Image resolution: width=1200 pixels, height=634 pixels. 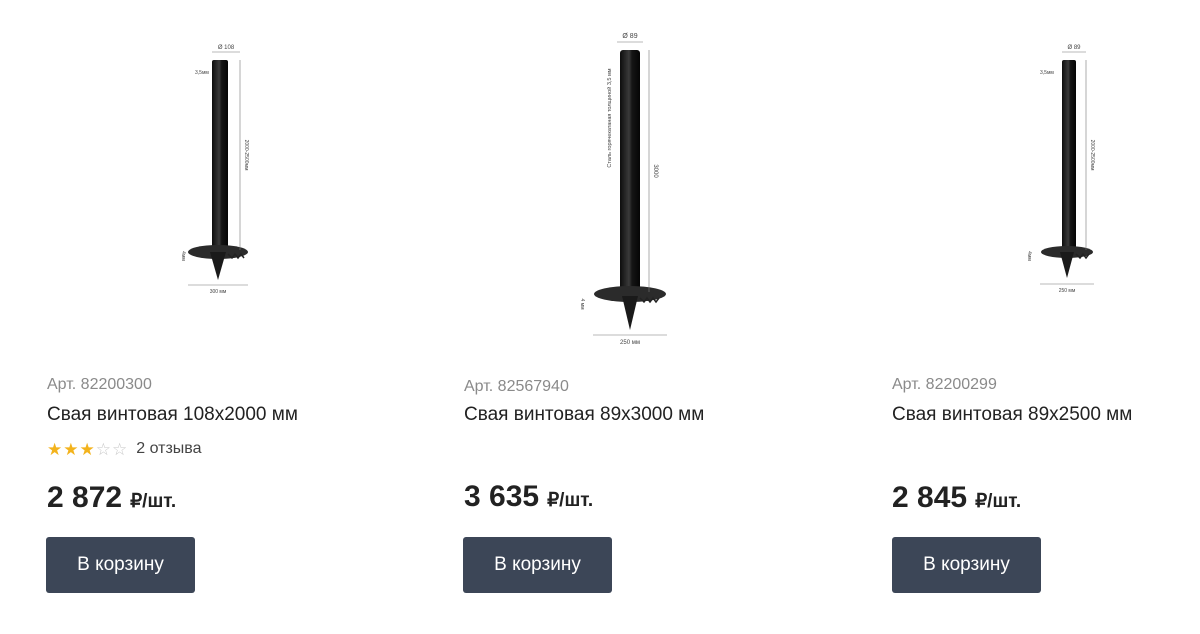 I want to click on product-title-link: Свая винтовая 89x3000 мм, so click(x=584, y=415).